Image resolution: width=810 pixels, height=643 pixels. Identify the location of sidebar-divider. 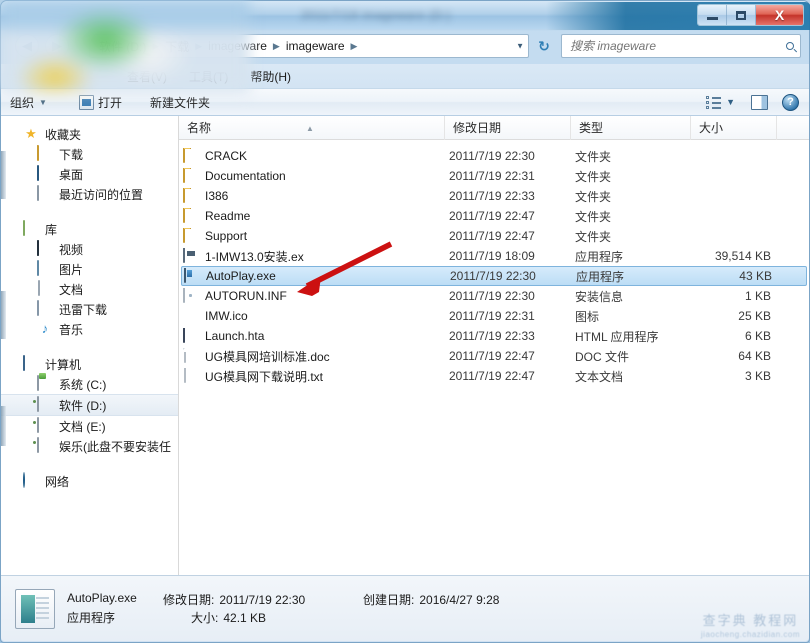
(89, 347).